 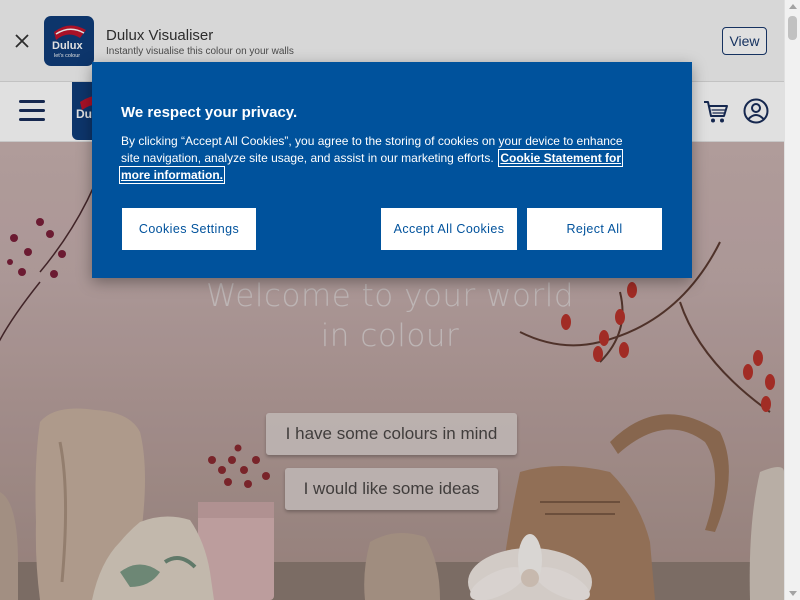 I want to click on accept-all-cookies-button: Accept All Cookies, so click(x=449, y=229).